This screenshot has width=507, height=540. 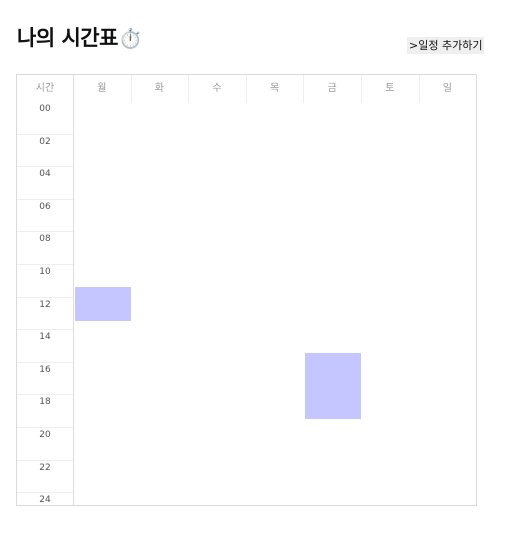 What do you see at coordinates (159, 88) in the screenshot?
I see `day-header: 화` at bounding box center [159, 88].